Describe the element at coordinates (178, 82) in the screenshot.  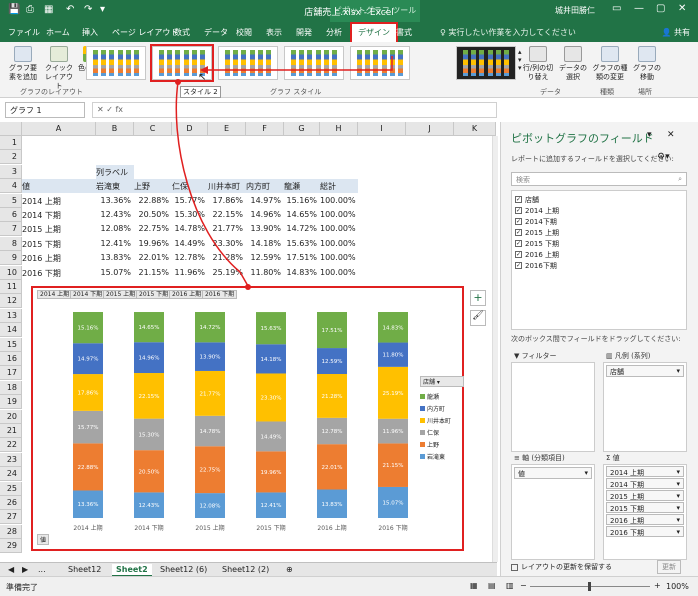
I see `annotation-dot` at that location.